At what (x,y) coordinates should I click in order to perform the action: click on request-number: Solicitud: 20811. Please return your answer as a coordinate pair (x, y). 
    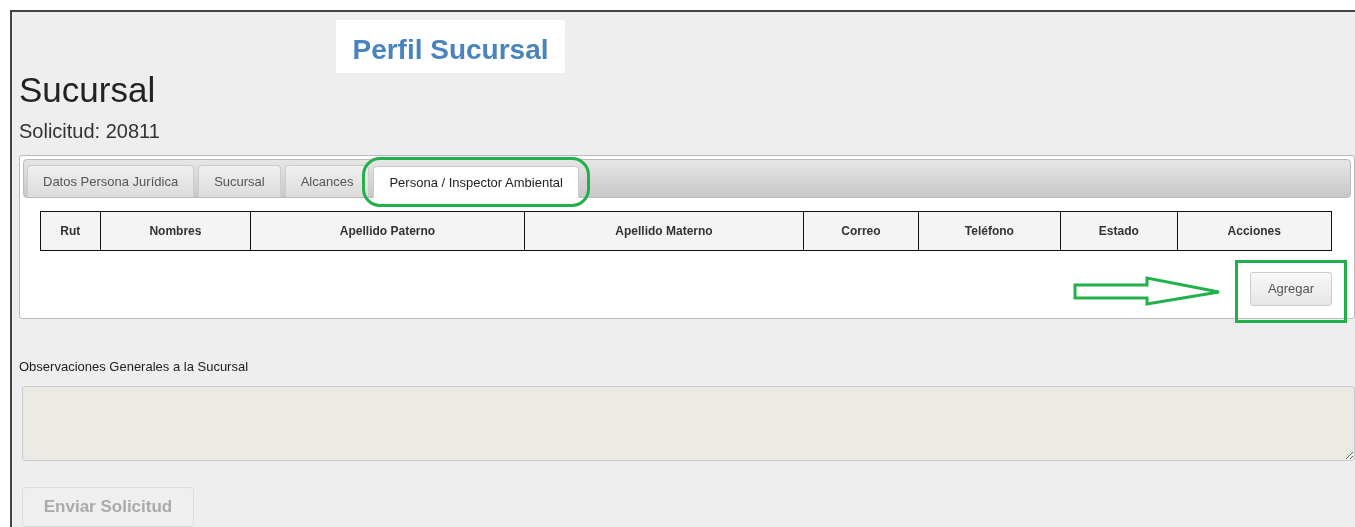
    Looking at the image, I should click on (89, 131).